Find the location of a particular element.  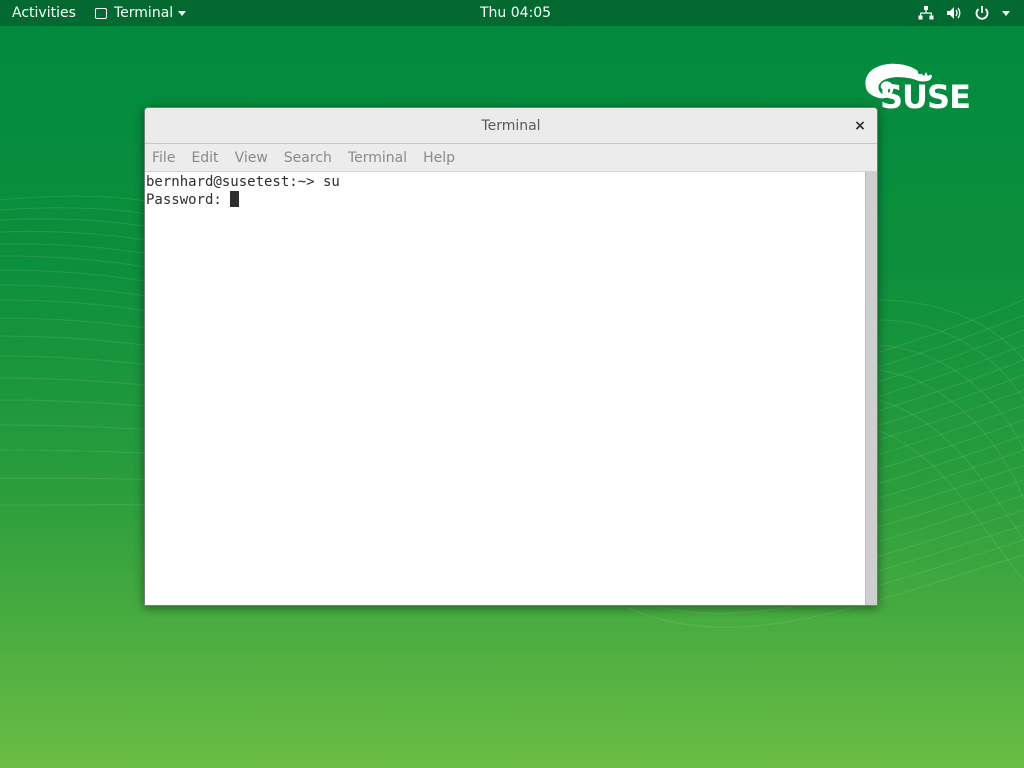

menu-bar: File Edit View Search Terminal Help is located at coordinates (511, 158).